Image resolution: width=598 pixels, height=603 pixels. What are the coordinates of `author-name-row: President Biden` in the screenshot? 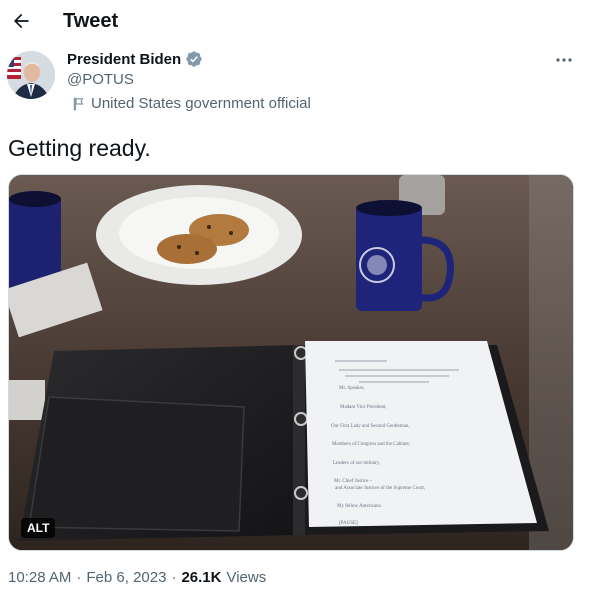 It's located at (135, 59).